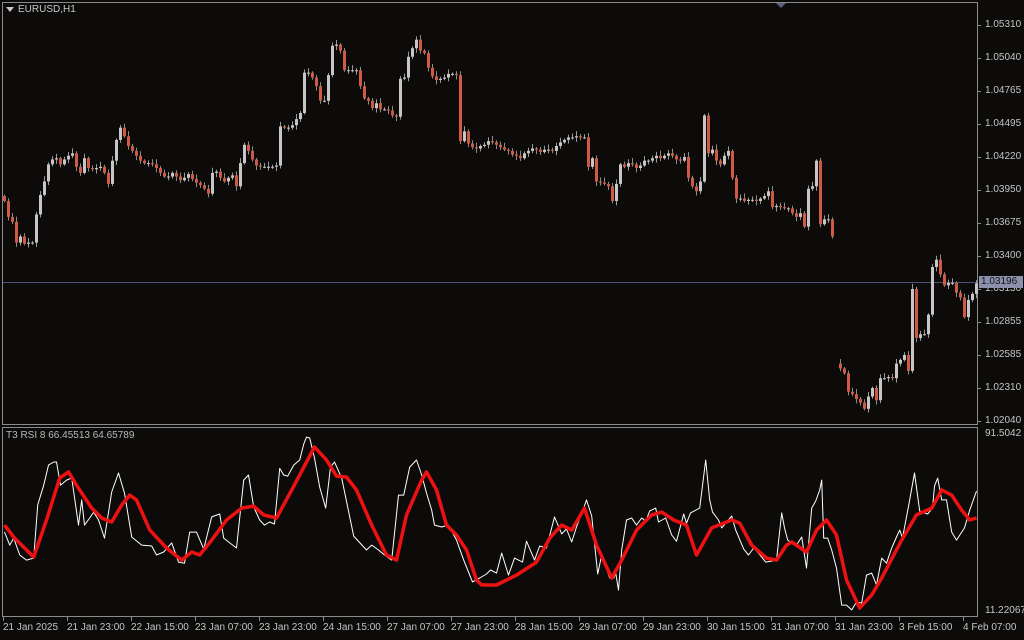 The image size is (1024, 640). What do you see at coordinates (47, 9) in the screenshot?
I see `symbol-timeframe-label: EURUSD,H1` at bounding box center [47, 9].